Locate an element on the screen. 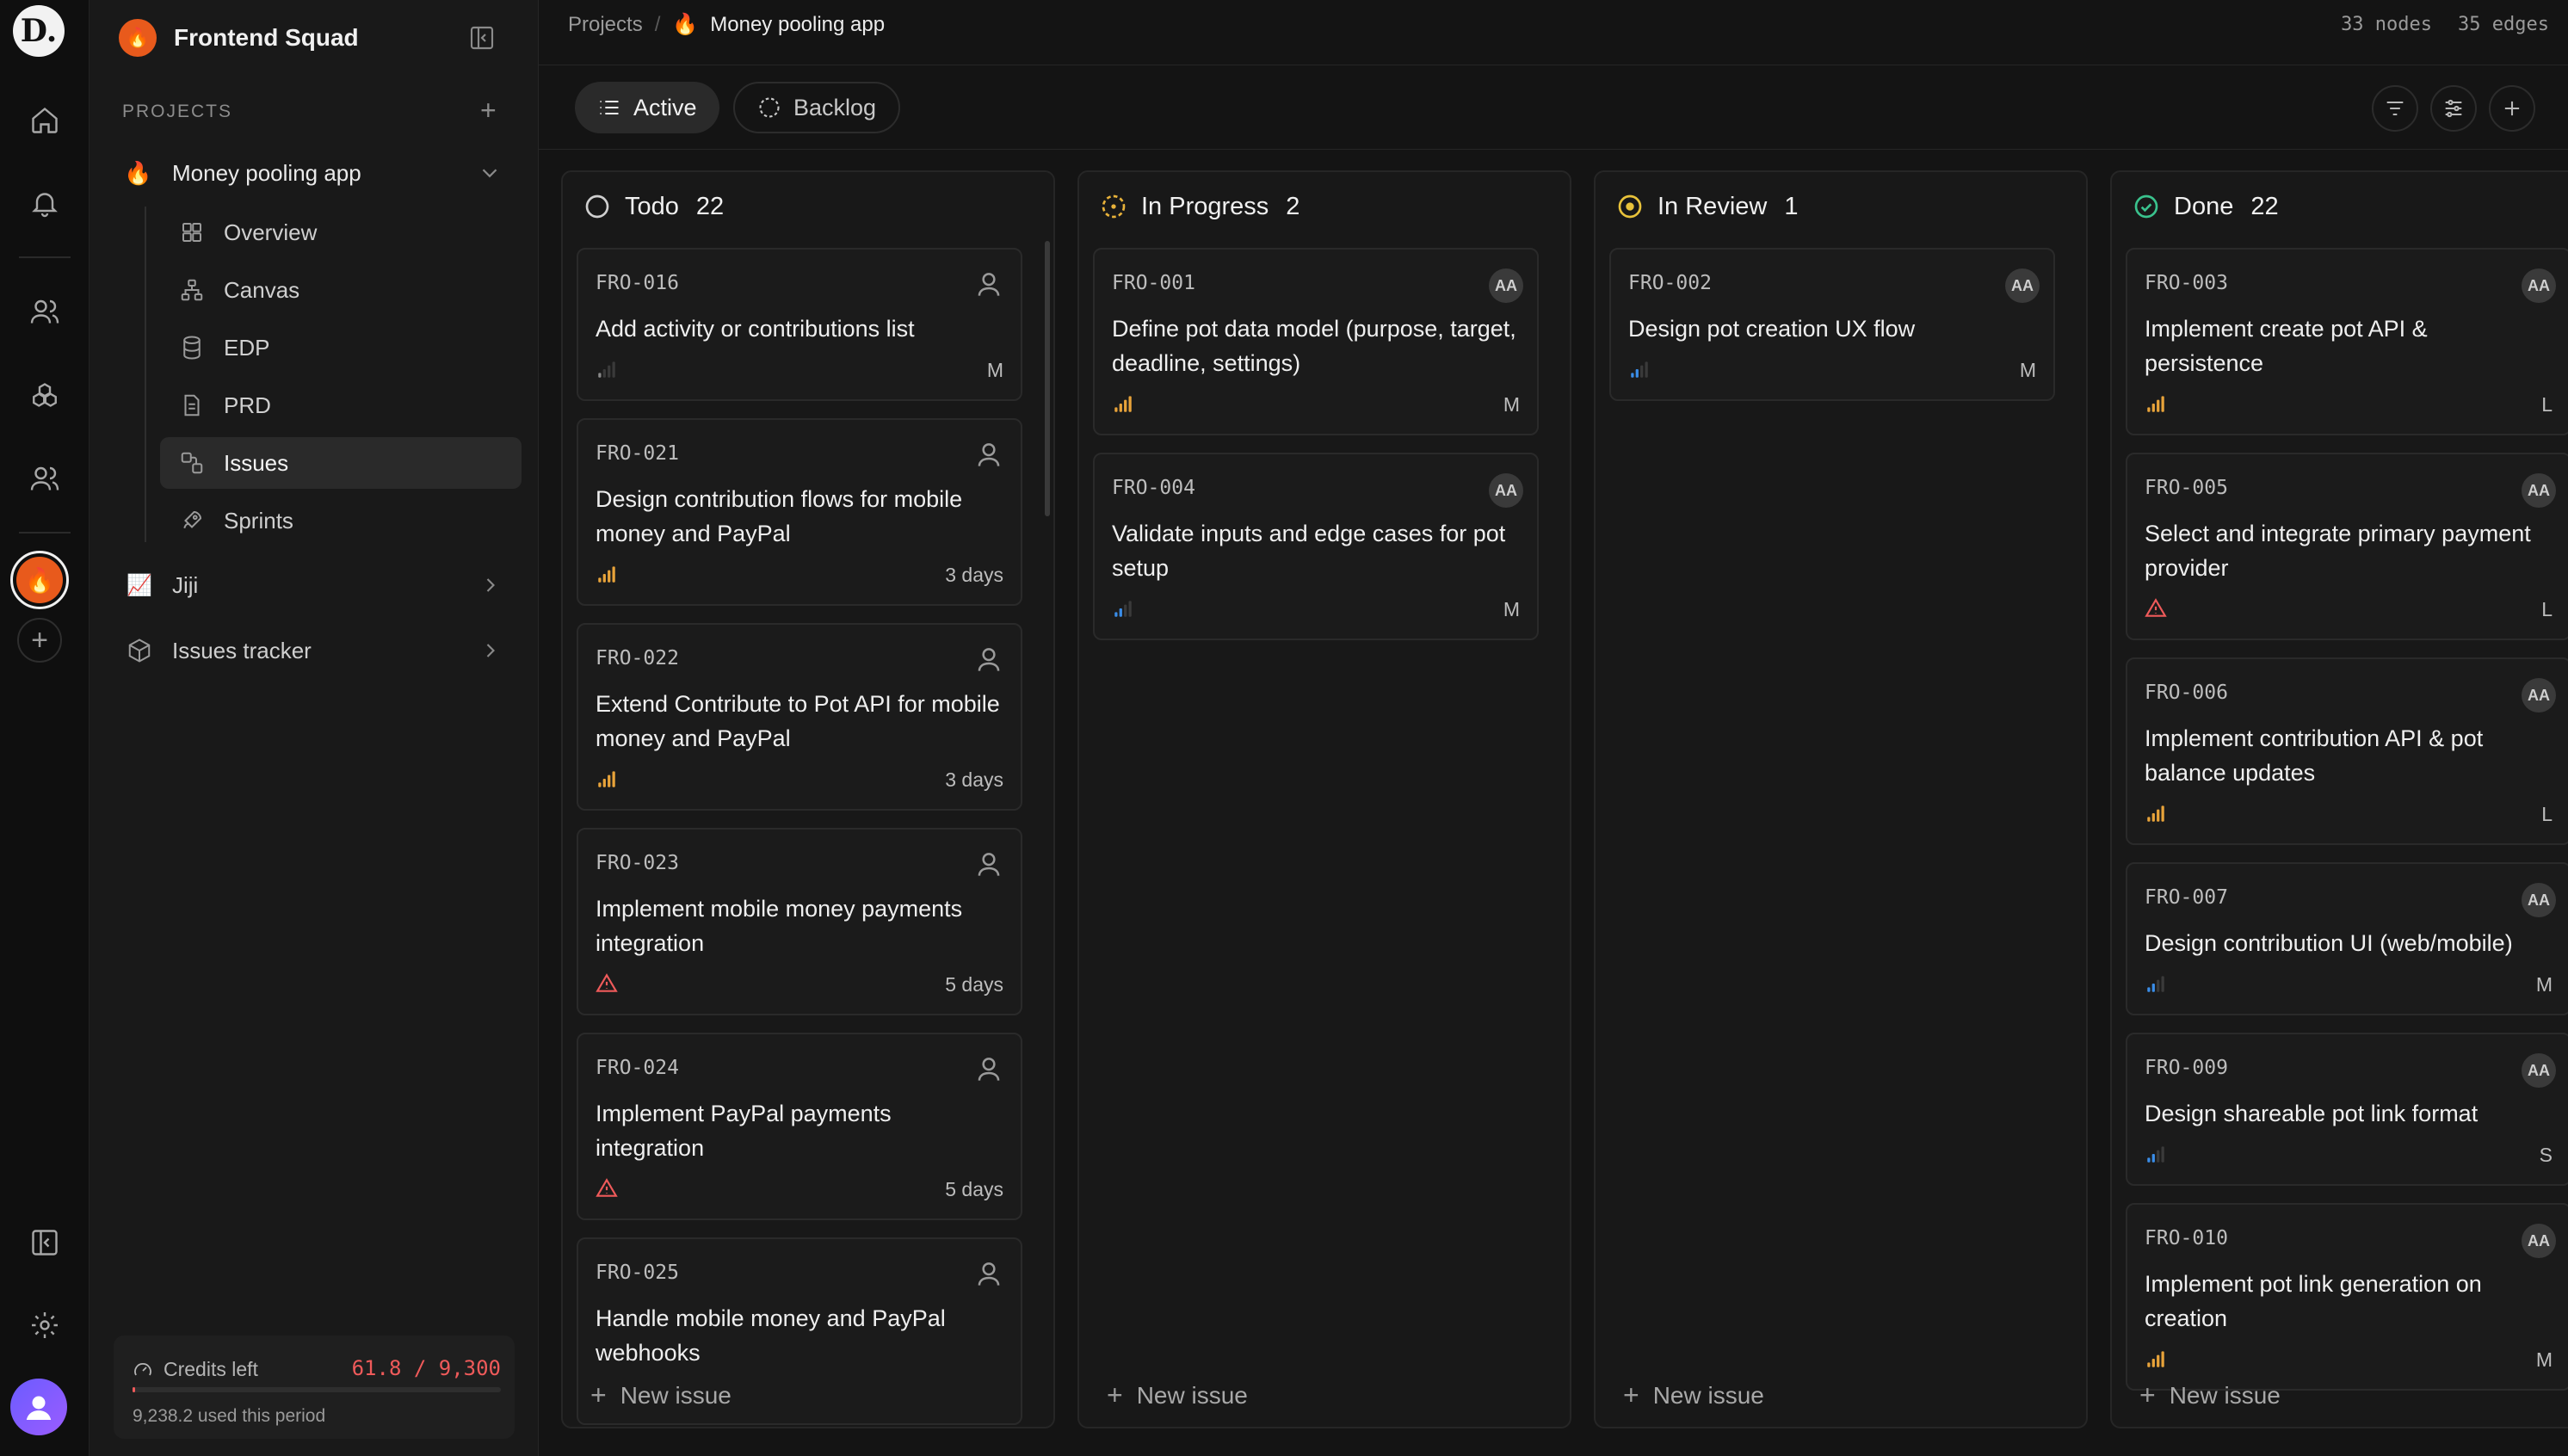 Image resolution: width=2568 pixels, height=1456 pixels. issue-id: FRO-023 is located at coordinates (637, 863).